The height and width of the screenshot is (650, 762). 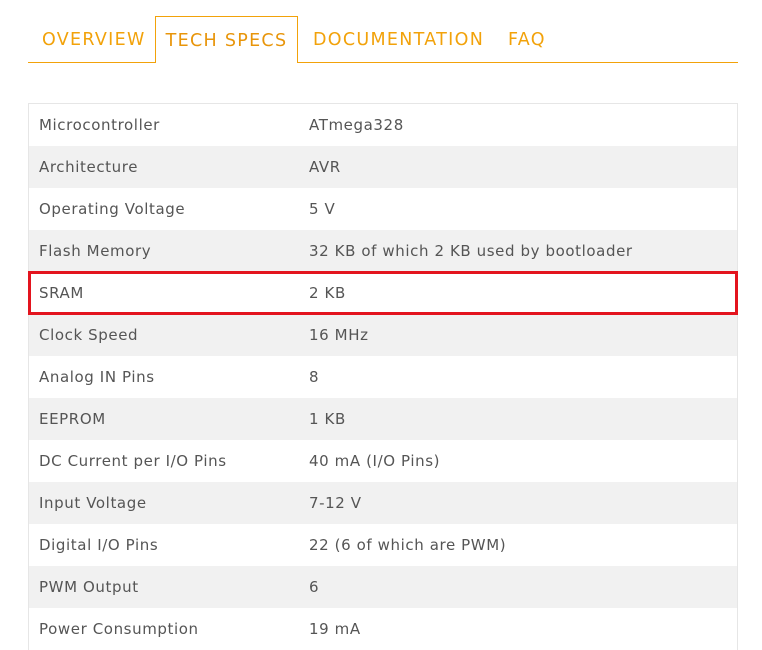 I want to click on spec-value: 2 KB, so click(x=327, y=293).